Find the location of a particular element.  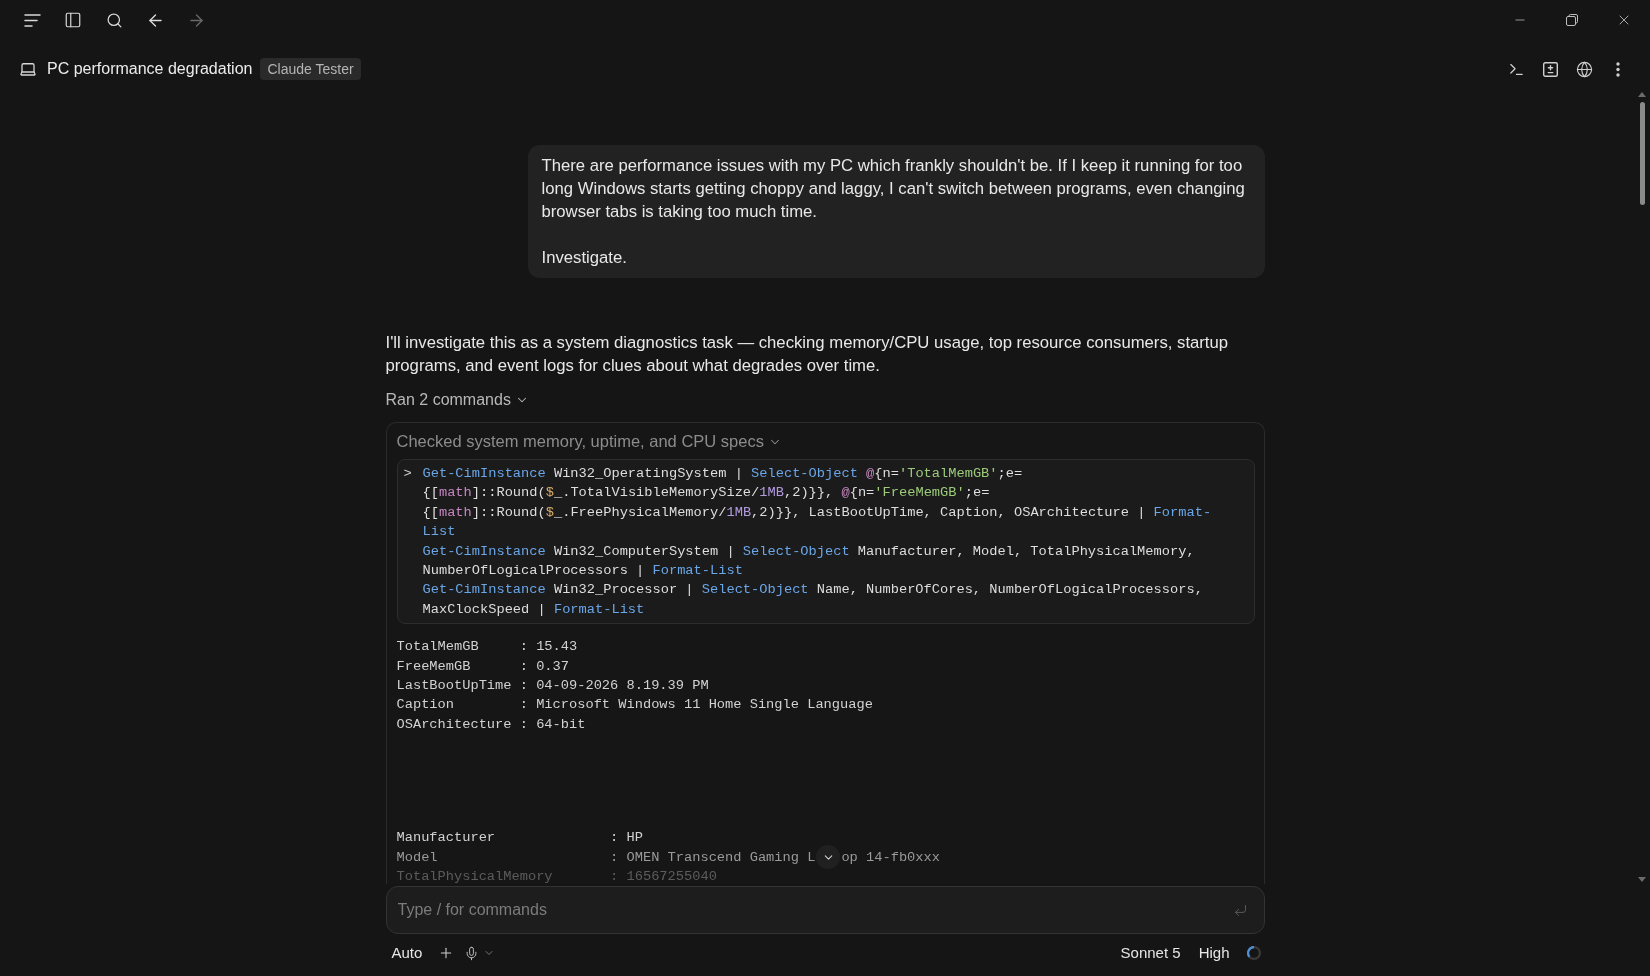

menu-icon is located at coordinates (32, 20).